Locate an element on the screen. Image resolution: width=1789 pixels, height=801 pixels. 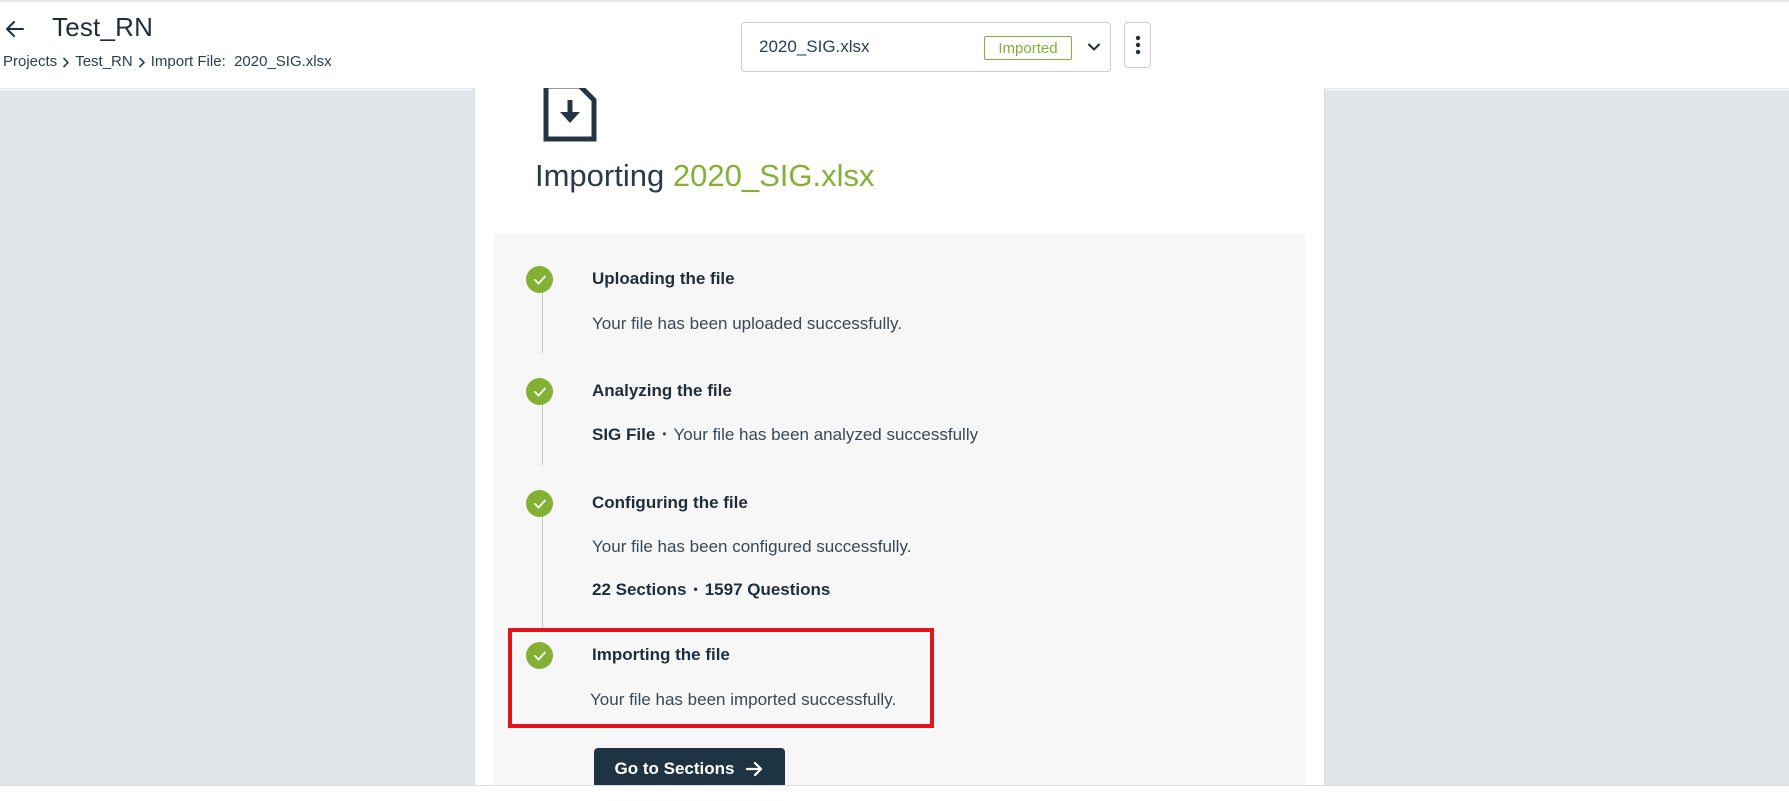
file-type-label: SIG File is located at coordinates (624, 434).